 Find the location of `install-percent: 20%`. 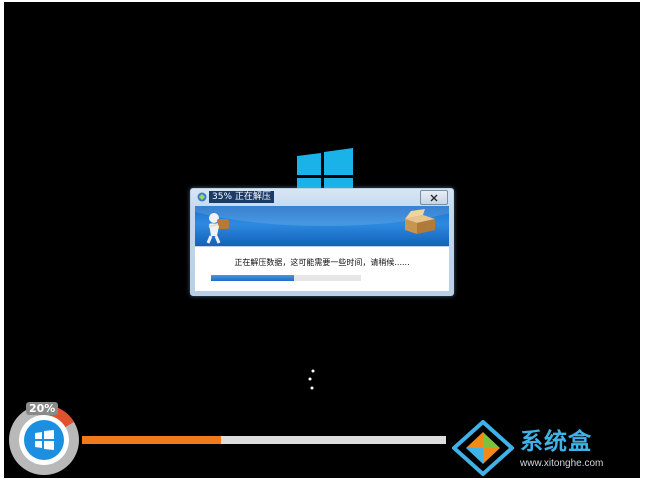

install-percent: 20% is located at coordinates (42, 408).